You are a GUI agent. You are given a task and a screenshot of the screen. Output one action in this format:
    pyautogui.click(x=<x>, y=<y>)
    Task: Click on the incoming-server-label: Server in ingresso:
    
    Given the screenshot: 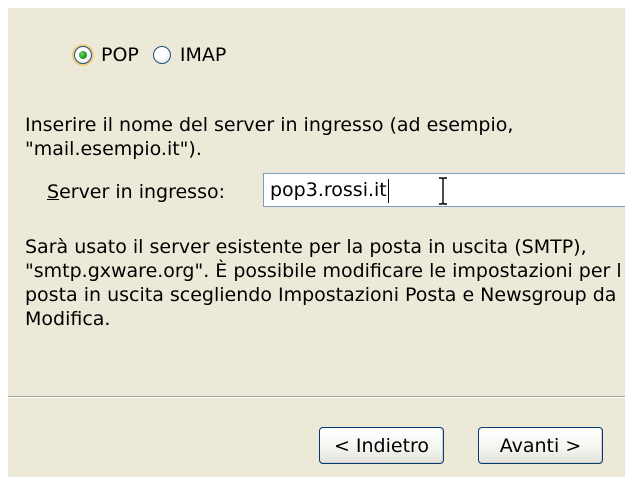 What is the action you would take?
    pyautogui.click(x=136, y=192)
    